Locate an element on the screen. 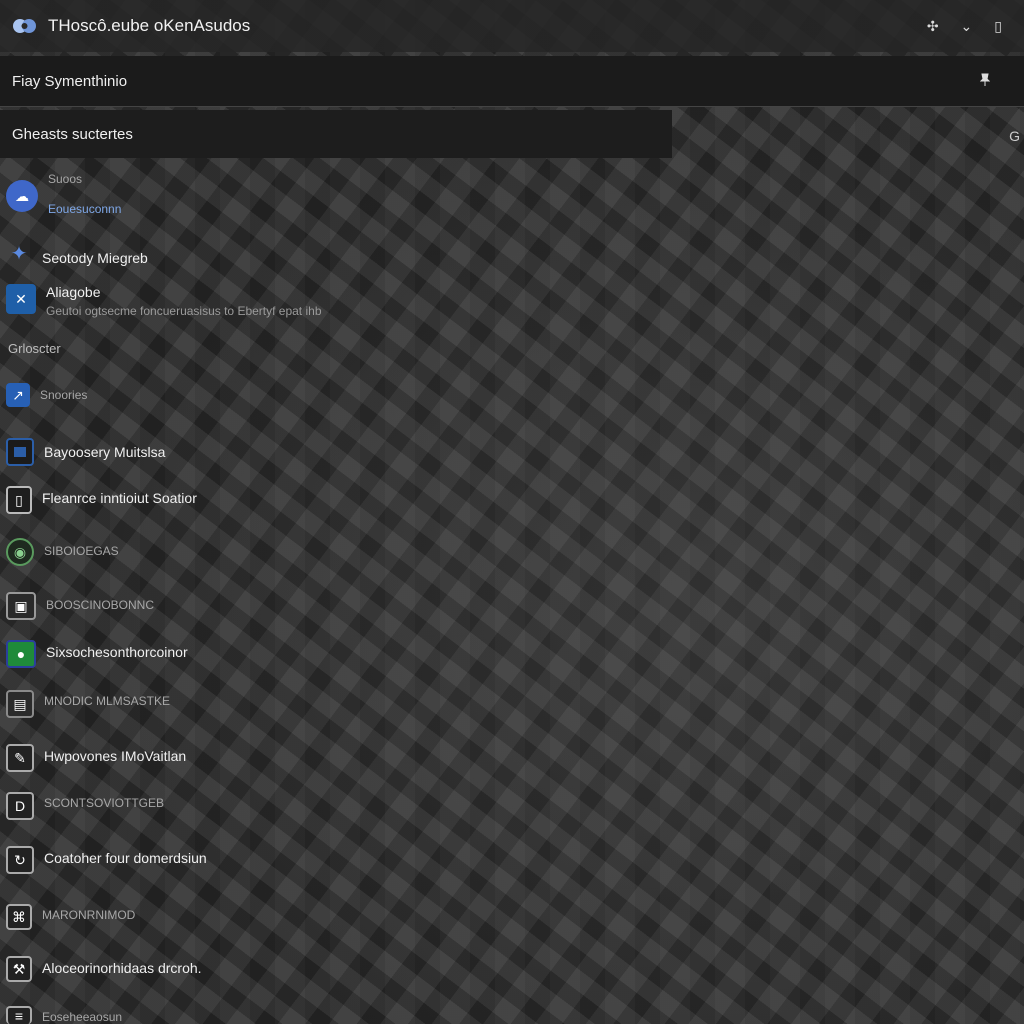  edit-icon: ↻ is located at coordinates (20, 860).